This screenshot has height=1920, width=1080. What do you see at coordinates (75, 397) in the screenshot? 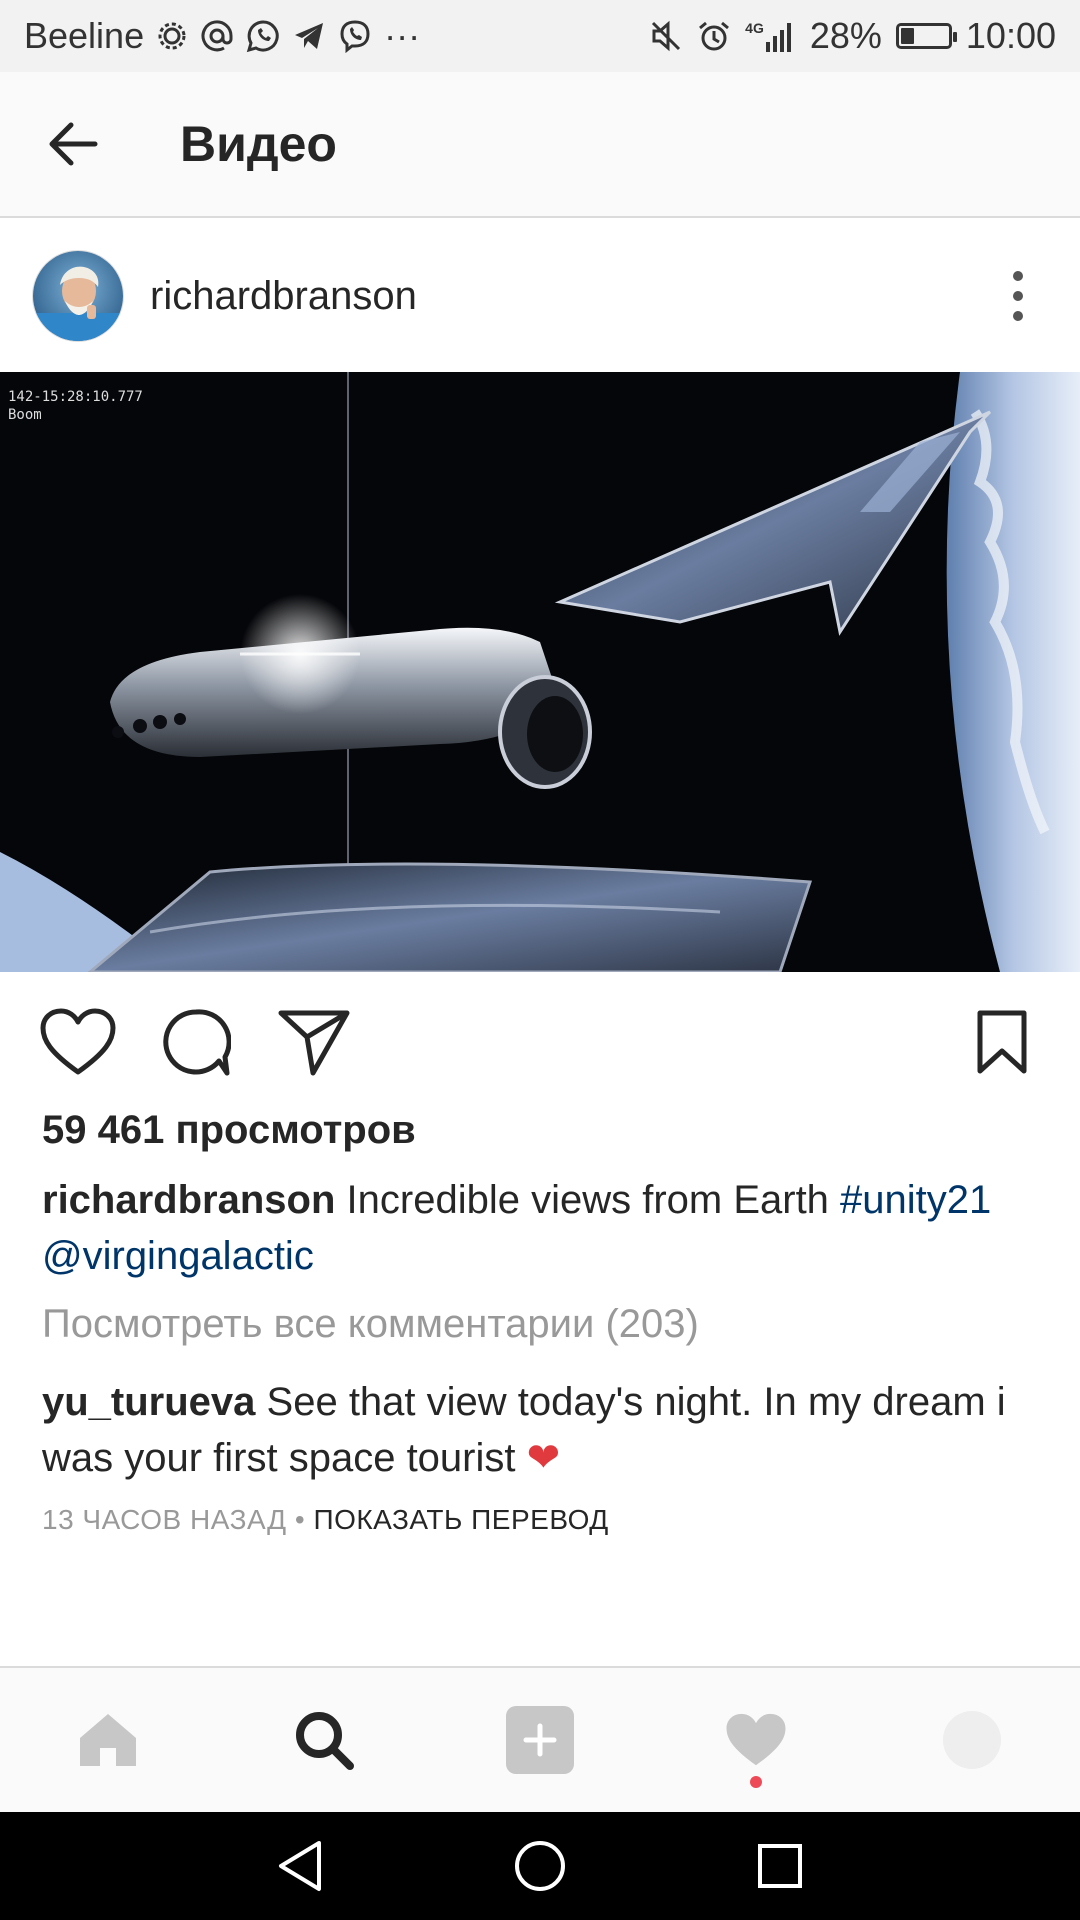
I see `video-timestamp: 142-15:28:10.777` at bounding box center [75, 397].